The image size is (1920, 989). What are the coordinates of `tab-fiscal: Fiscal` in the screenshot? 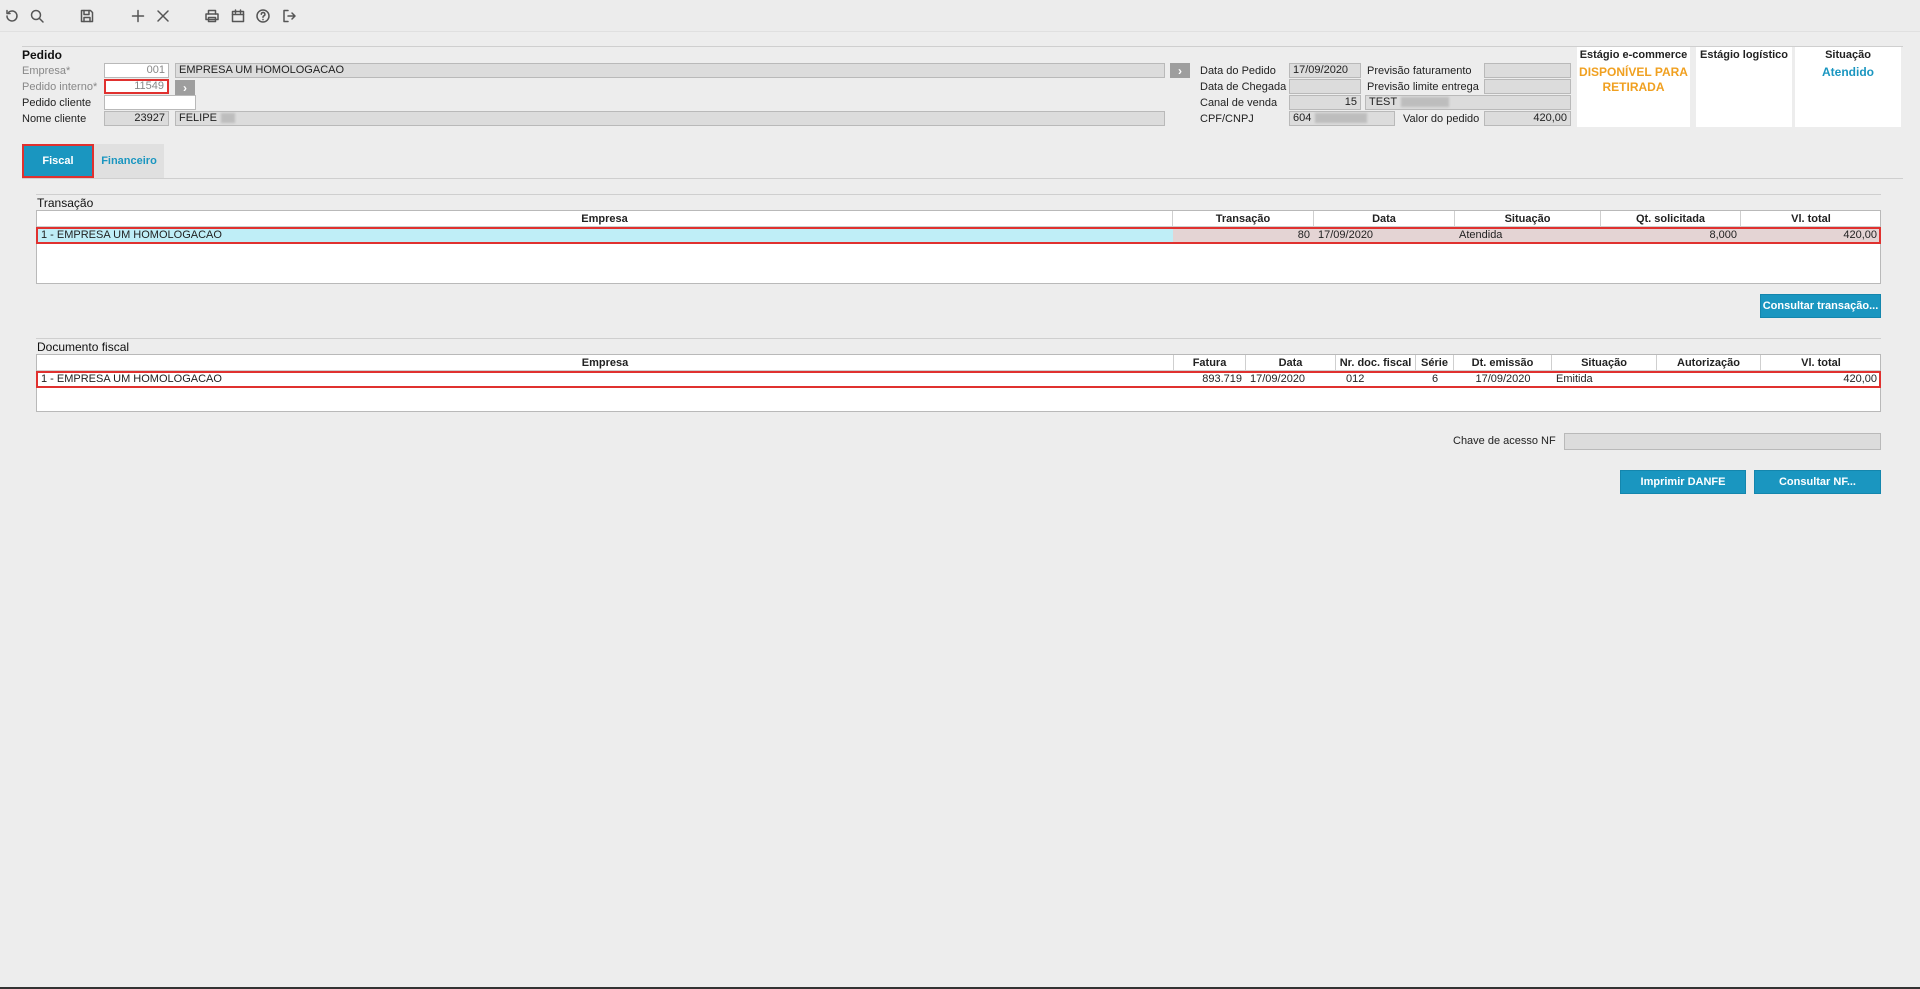 It's located at (58, 161).